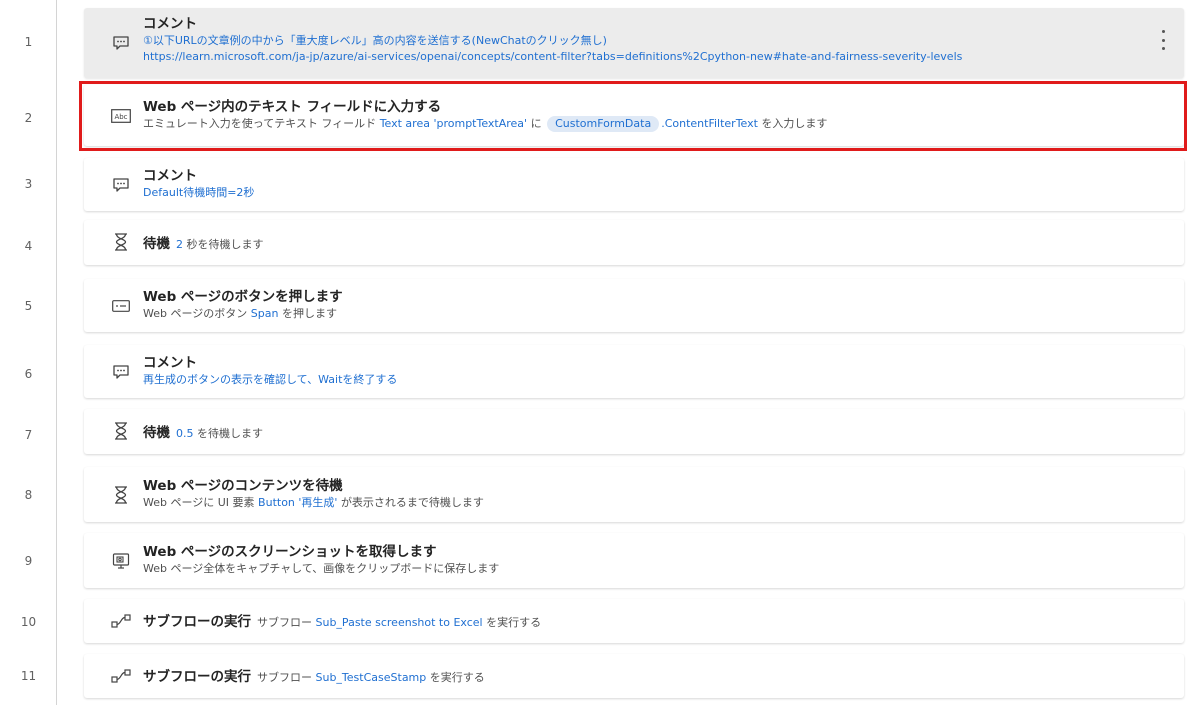 The width and height of the screenshot is (1200, 705). What do you see at coordinates (28, 374) in the screenshot?
I see `line-number: 6` at bounding box center [28, 374].